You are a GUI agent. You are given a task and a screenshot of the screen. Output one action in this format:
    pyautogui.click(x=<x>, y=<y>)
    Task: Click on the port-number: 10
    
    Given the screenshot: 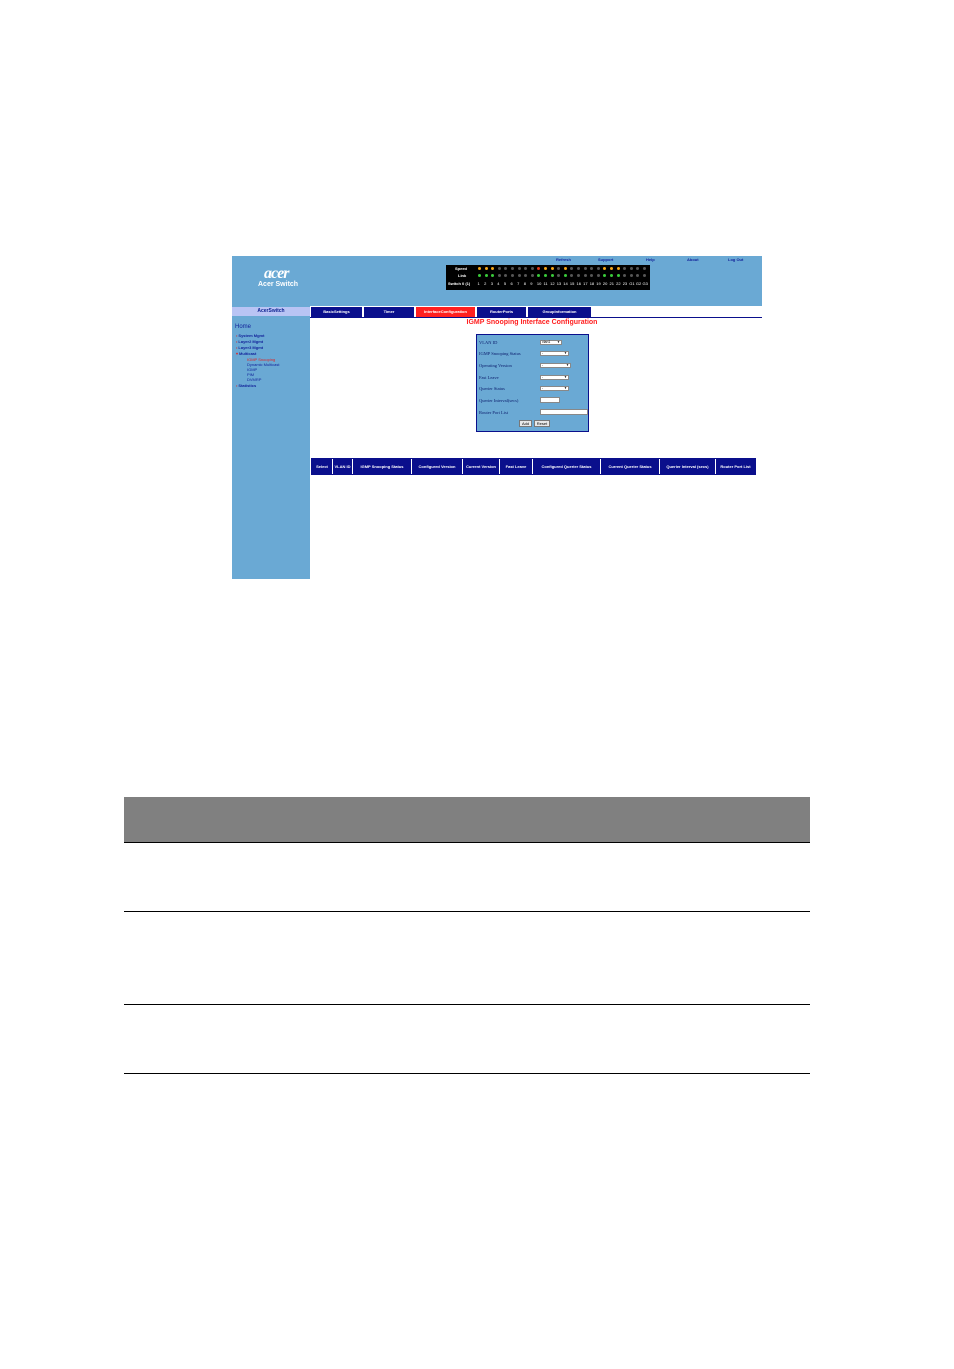 What is the action you would take?
    pyautogui.click(x=539, y=283)
    